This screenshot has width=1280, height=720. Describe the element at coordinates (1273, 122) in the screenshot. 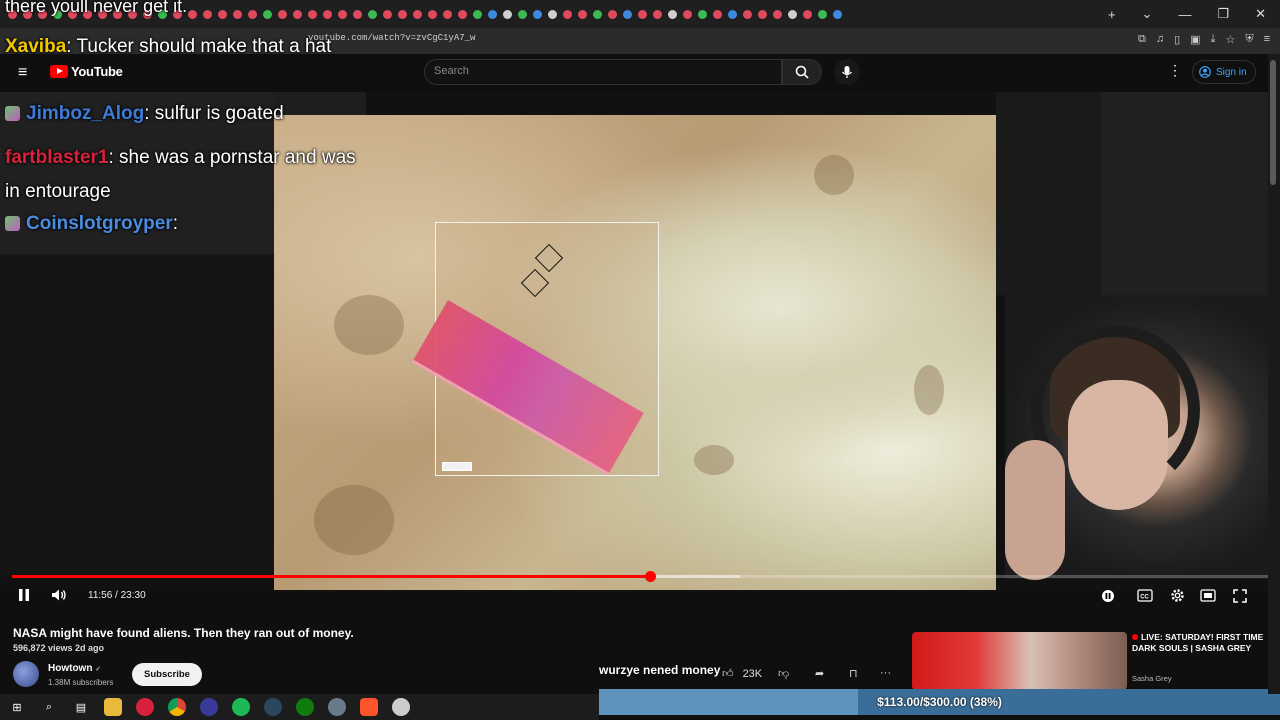

I see `page-scrollbar-thumb` at that location.